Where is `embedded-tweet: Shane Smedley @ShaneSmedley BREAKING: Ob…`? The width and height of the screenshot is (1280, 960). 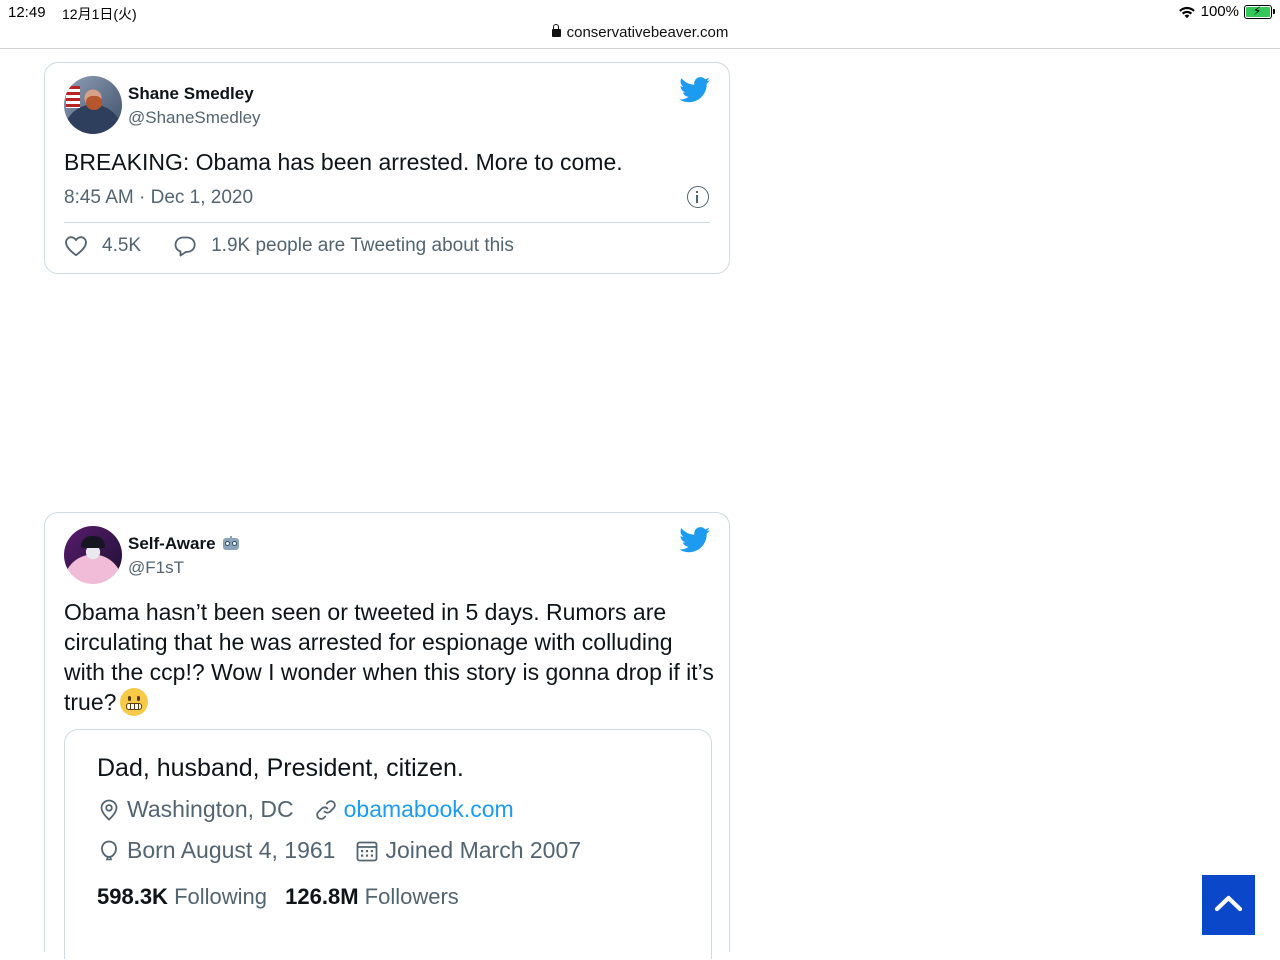
embedded-tweet: Shane Smedley @ShaneSmedley BREAKING: Ob… is located at coordinates (387, 168).